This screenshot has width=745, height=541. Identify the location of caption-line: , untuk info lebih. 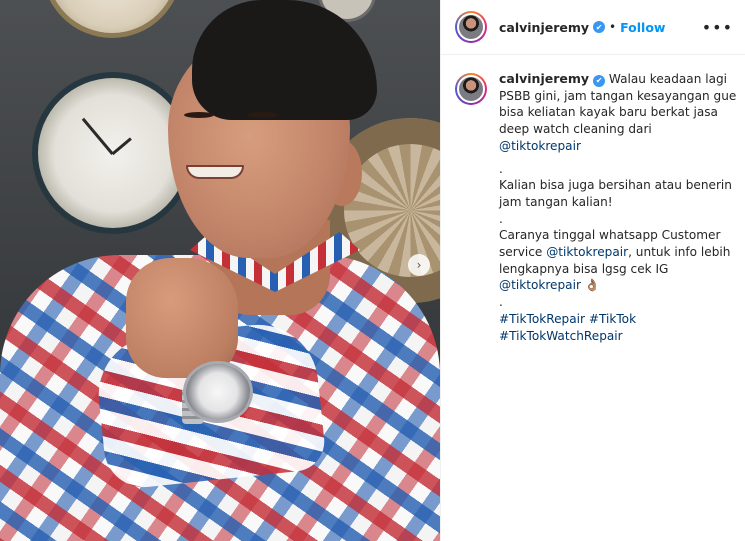
(679, 252).